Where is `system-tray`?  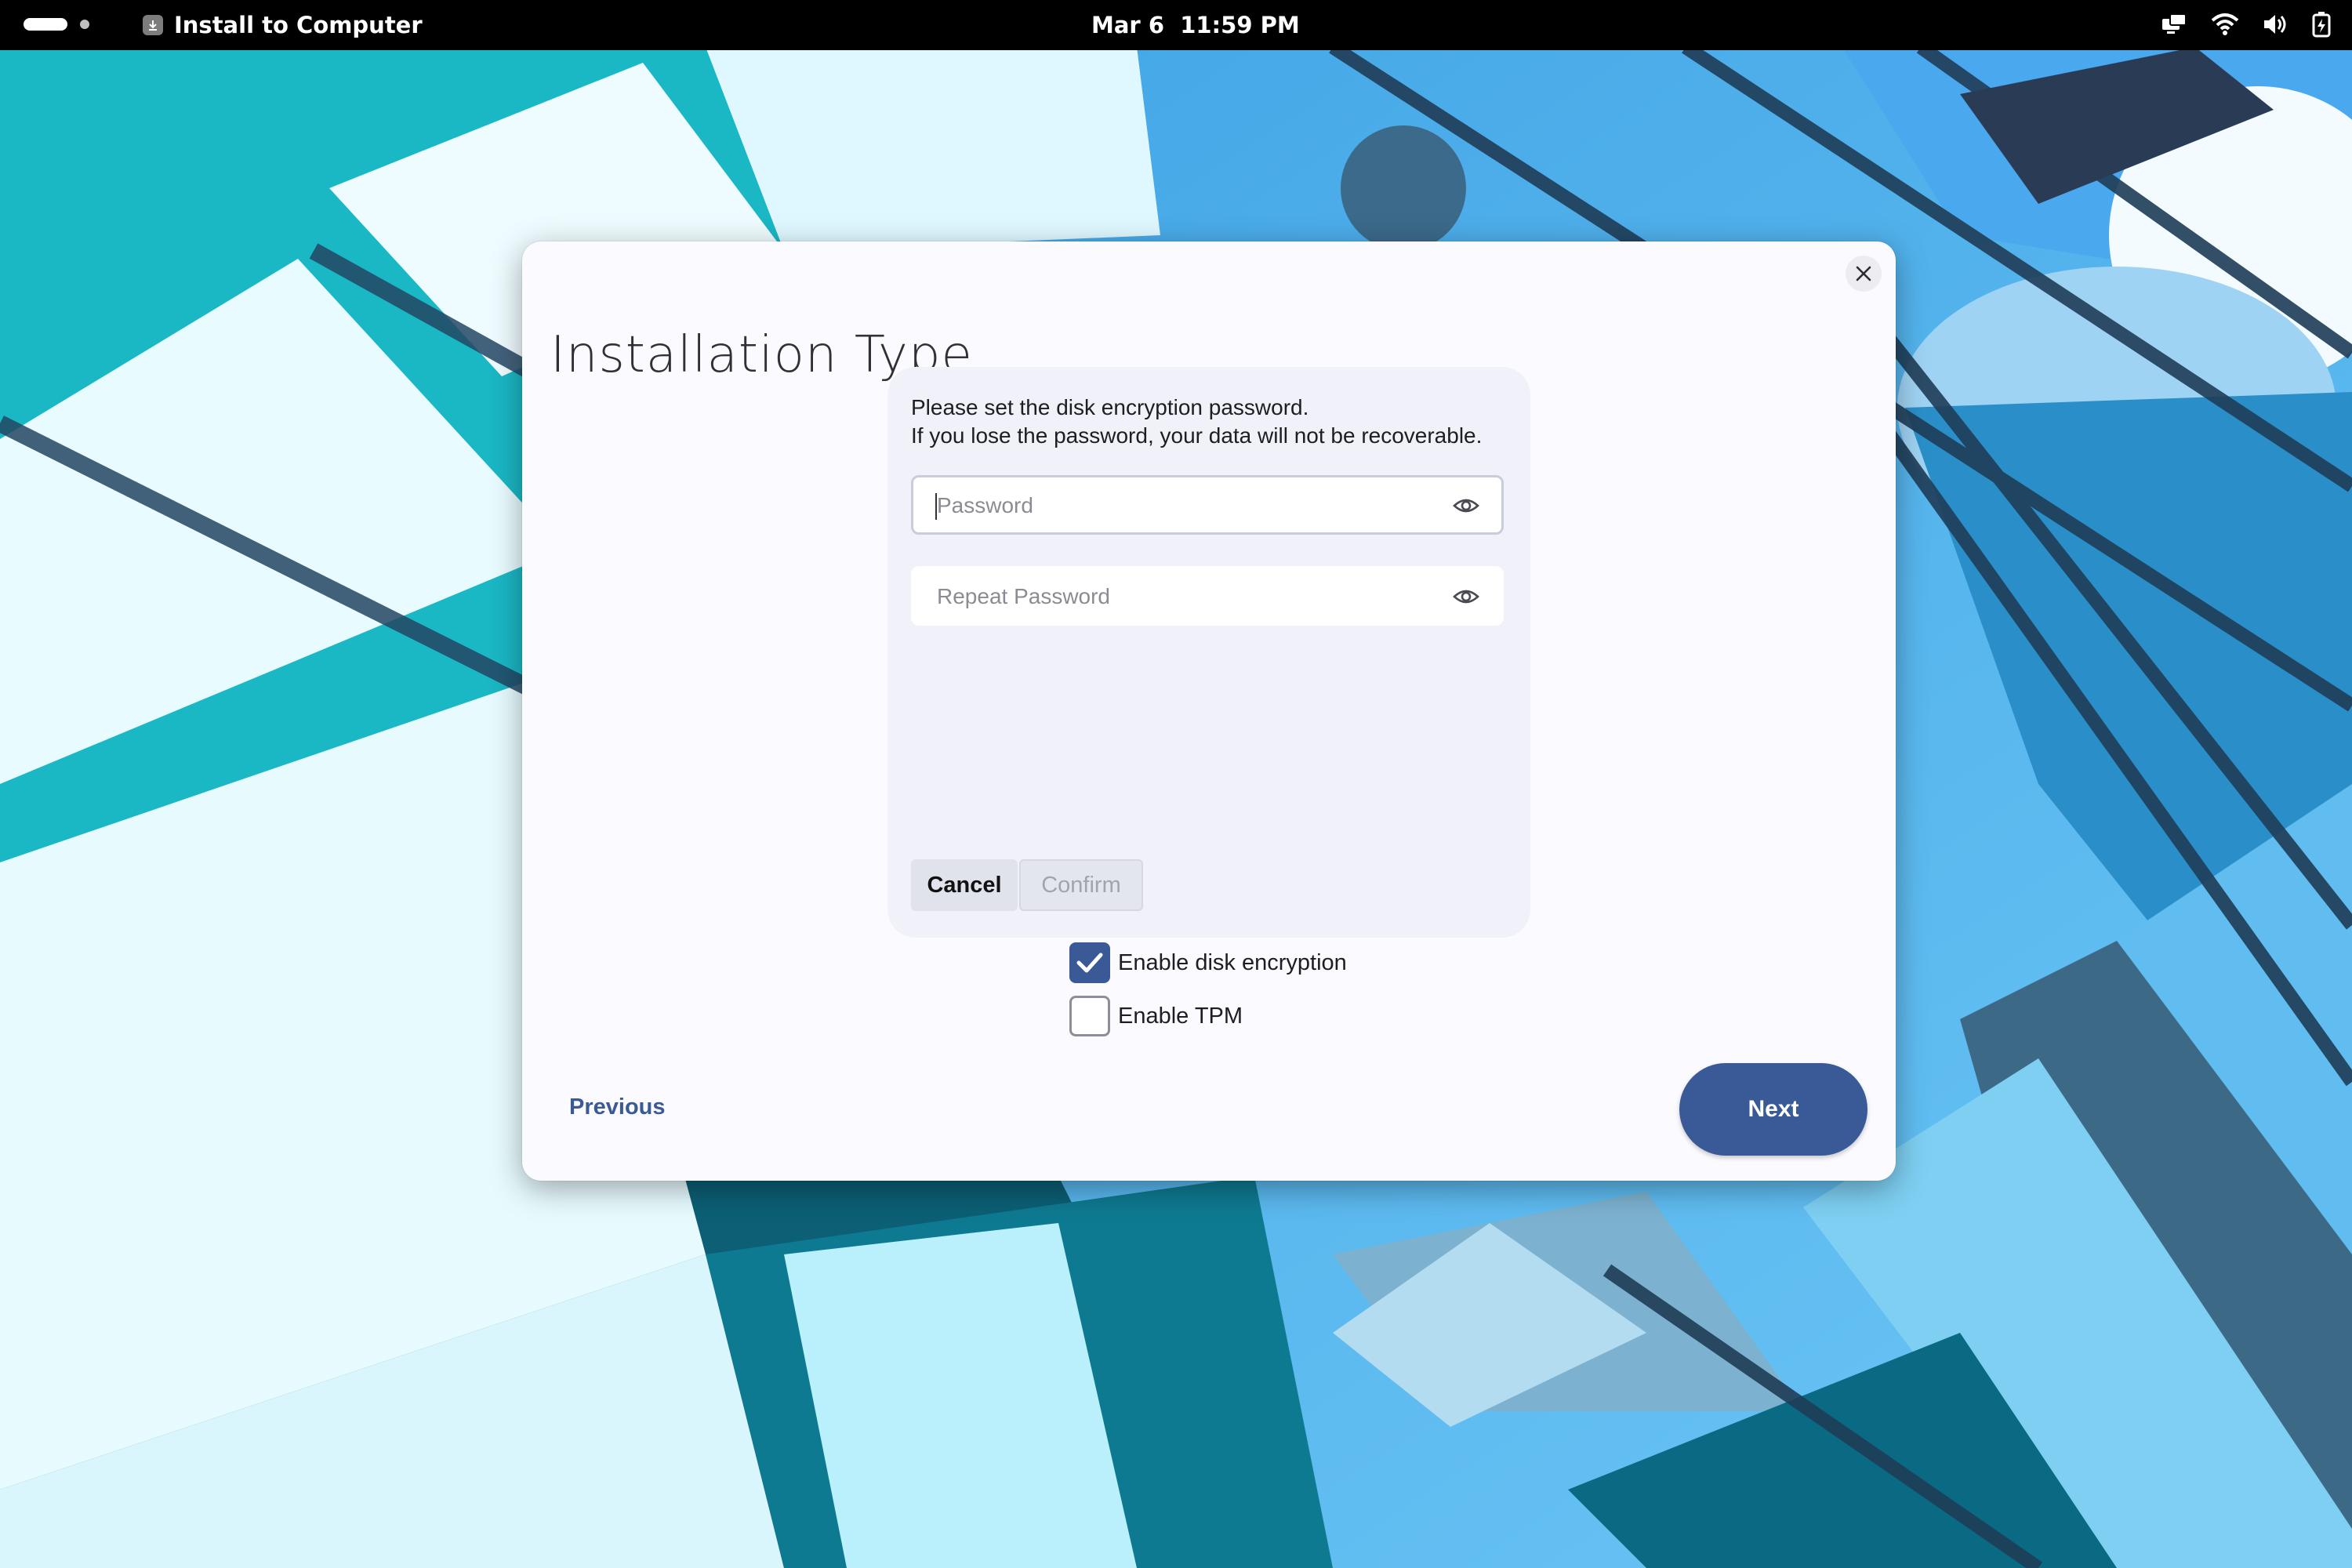
system-tray is located at coordinates (2246, 24).